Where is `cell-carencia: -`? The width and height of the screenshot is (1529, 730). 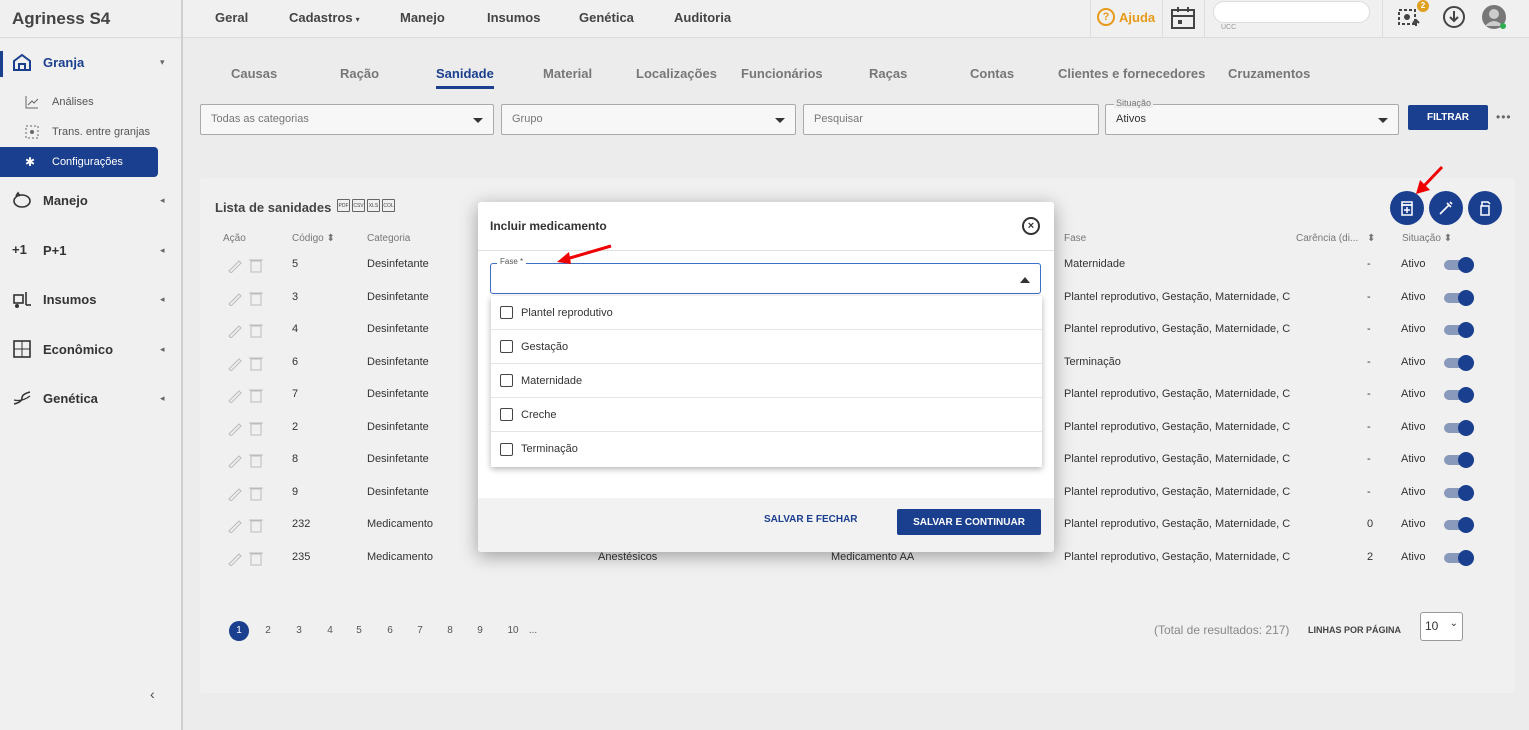
cell-carencia: - is located at coordinates (1369, 362).